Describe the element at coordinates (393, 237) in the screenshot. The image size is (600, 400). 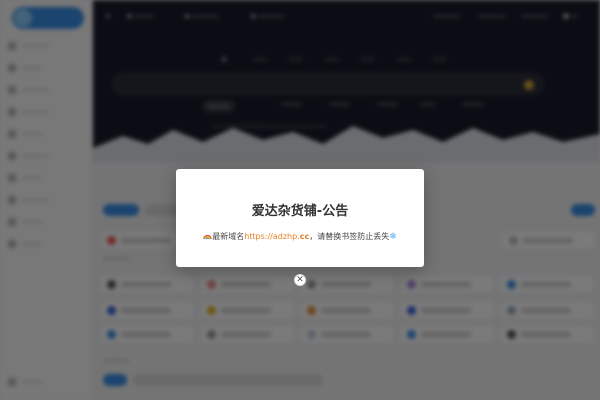
I see `snowflake-icon: ❄` at that location.